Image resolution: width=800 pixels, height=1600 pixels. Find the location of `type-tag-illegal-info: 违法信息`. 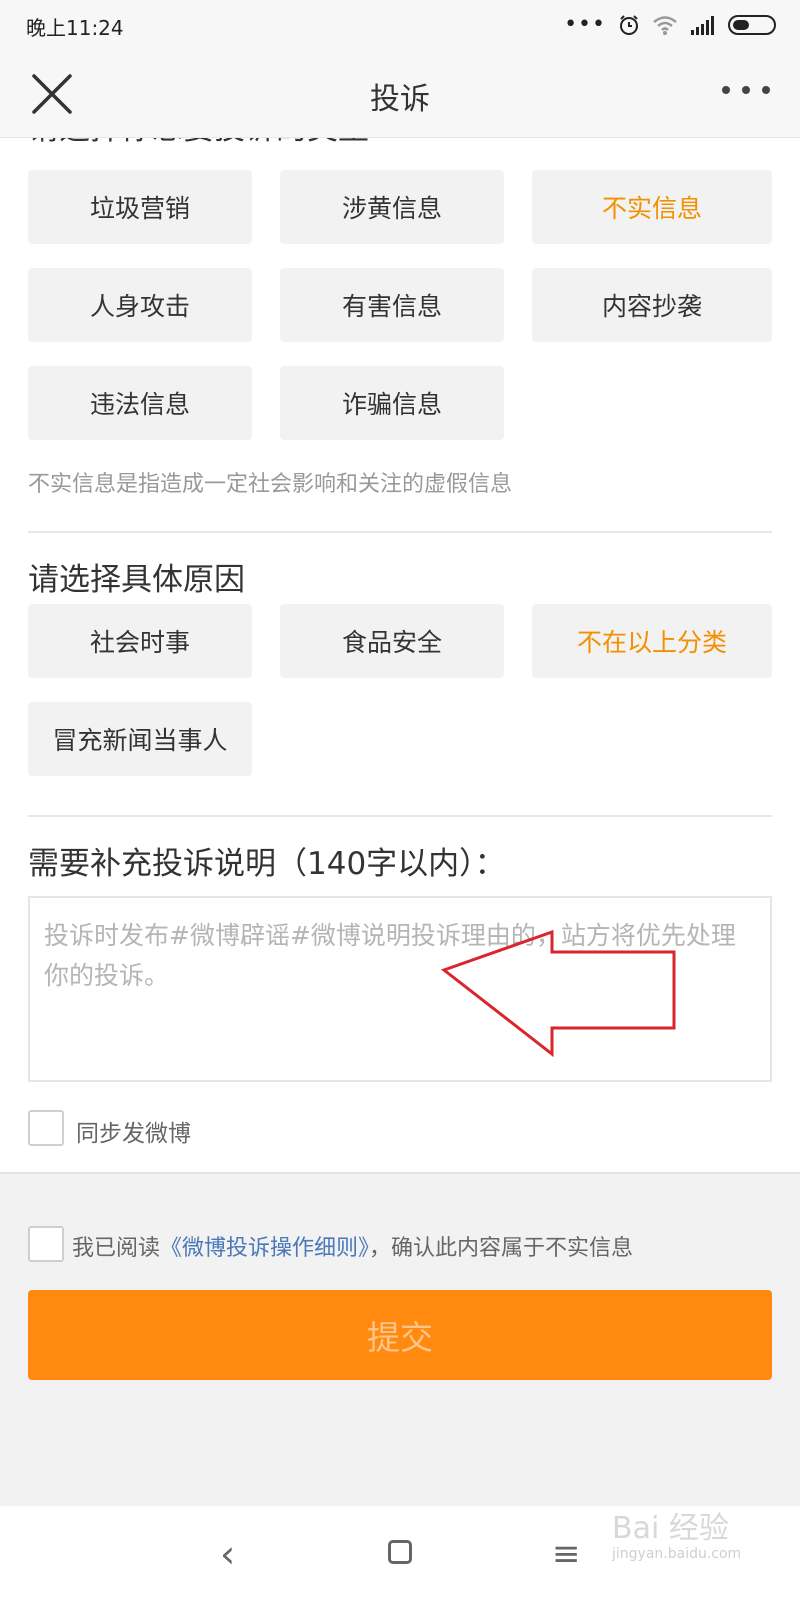

type-tag-illegal-info: 违法信息 is located at coordinates (140, 403).